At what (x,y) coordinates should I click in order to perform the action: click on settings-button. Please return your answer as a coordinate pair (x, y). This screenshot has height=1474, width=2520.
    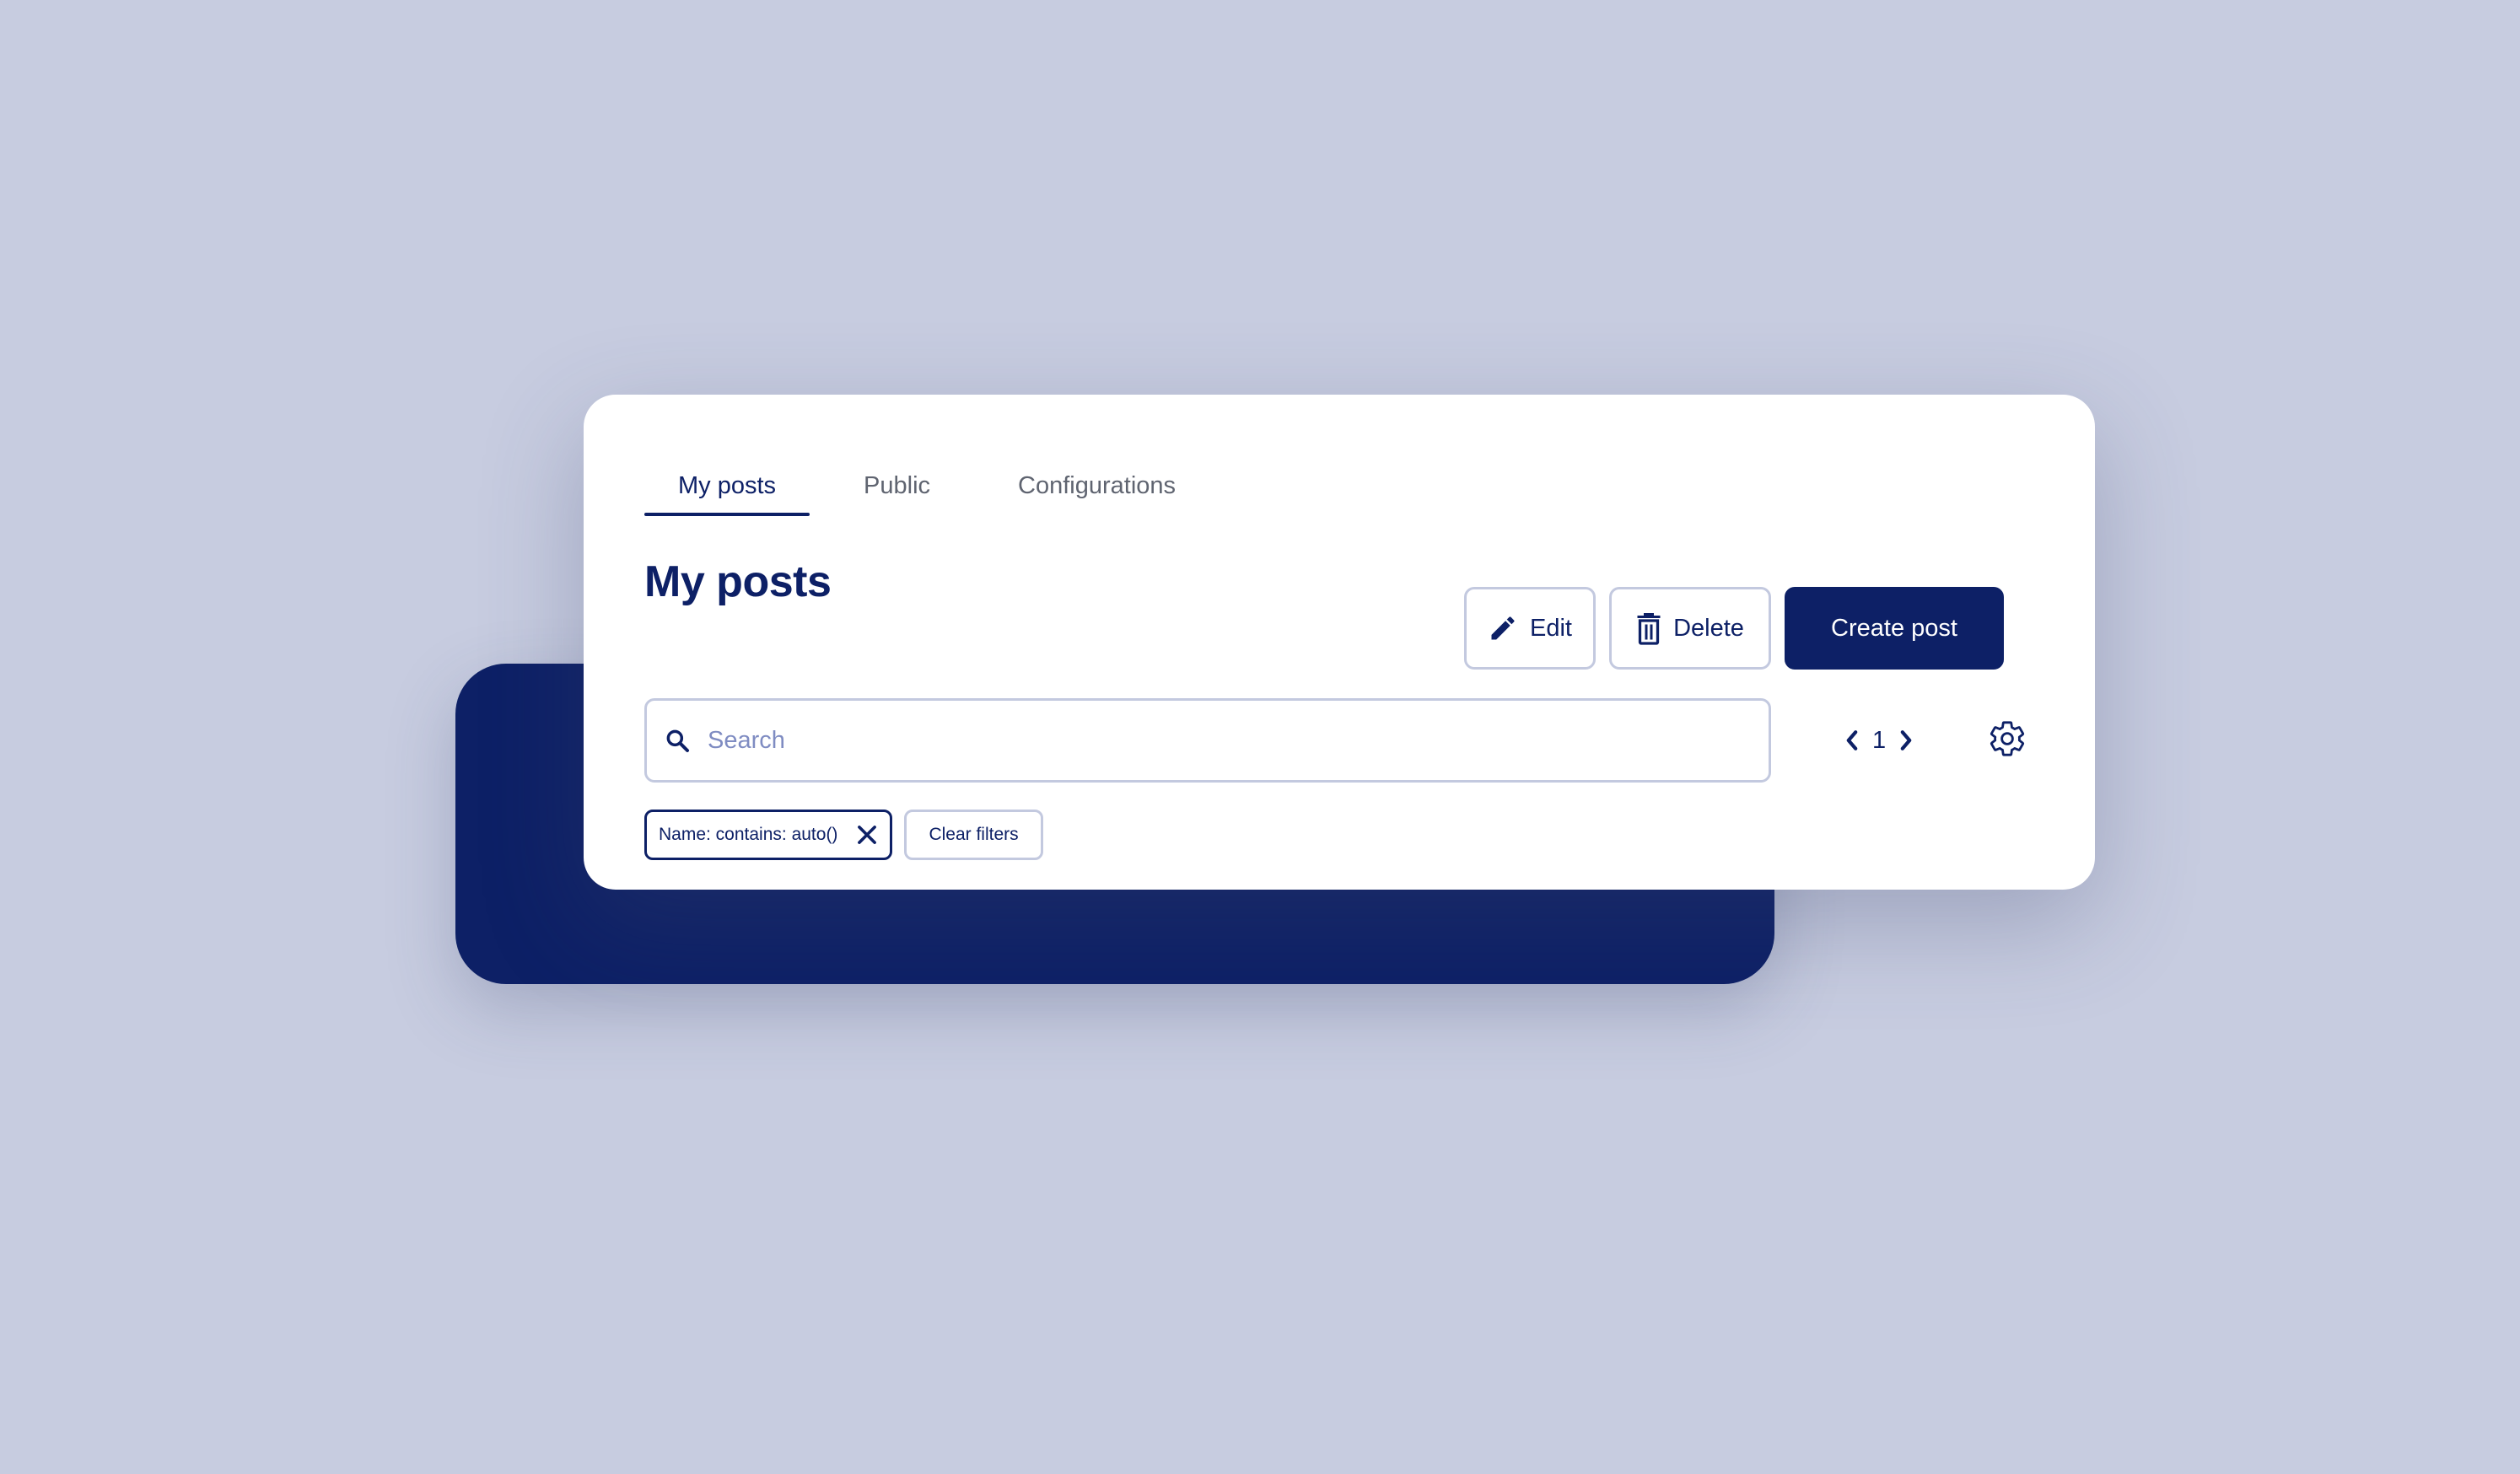
    Looking at the image, I should click on (2007, 740).